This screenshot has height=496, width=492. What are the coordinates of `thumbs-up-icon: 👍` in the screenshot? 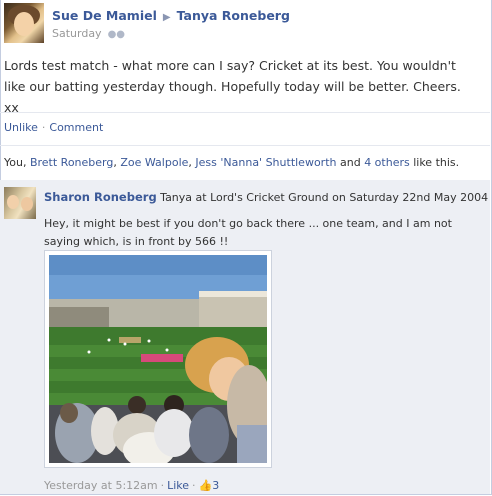 It's located at (206, 485).